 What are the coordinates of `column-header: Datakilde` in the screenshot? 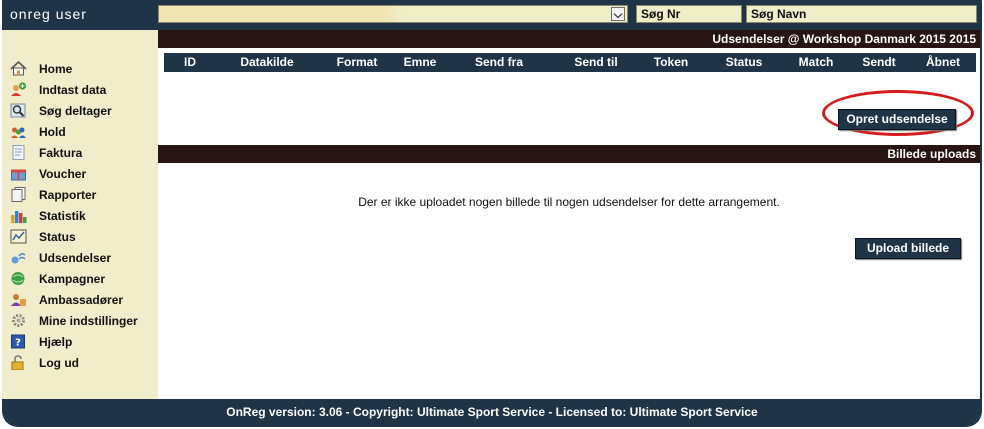 It's located at (267, 62).